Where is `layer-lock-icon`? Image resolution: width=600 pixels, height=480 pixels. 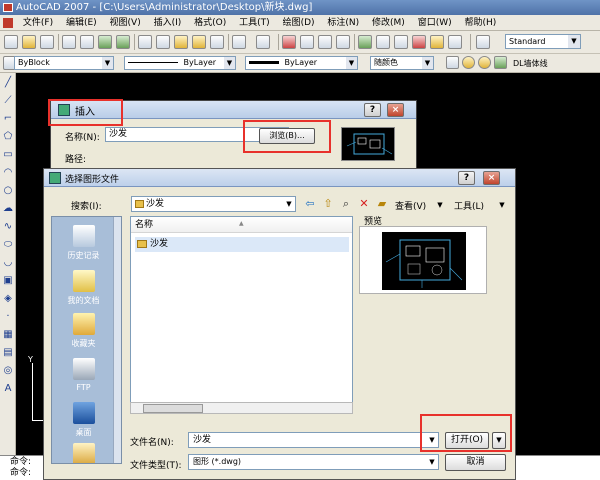
layer-lock-icon is located at coordinates (500, 62).